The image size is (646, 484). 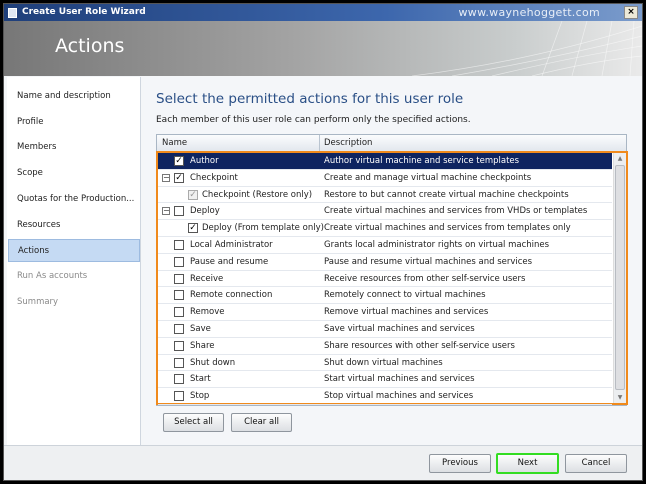 I want to click on action-description: Stop virtual machines and services, so click(x=399, y=396).